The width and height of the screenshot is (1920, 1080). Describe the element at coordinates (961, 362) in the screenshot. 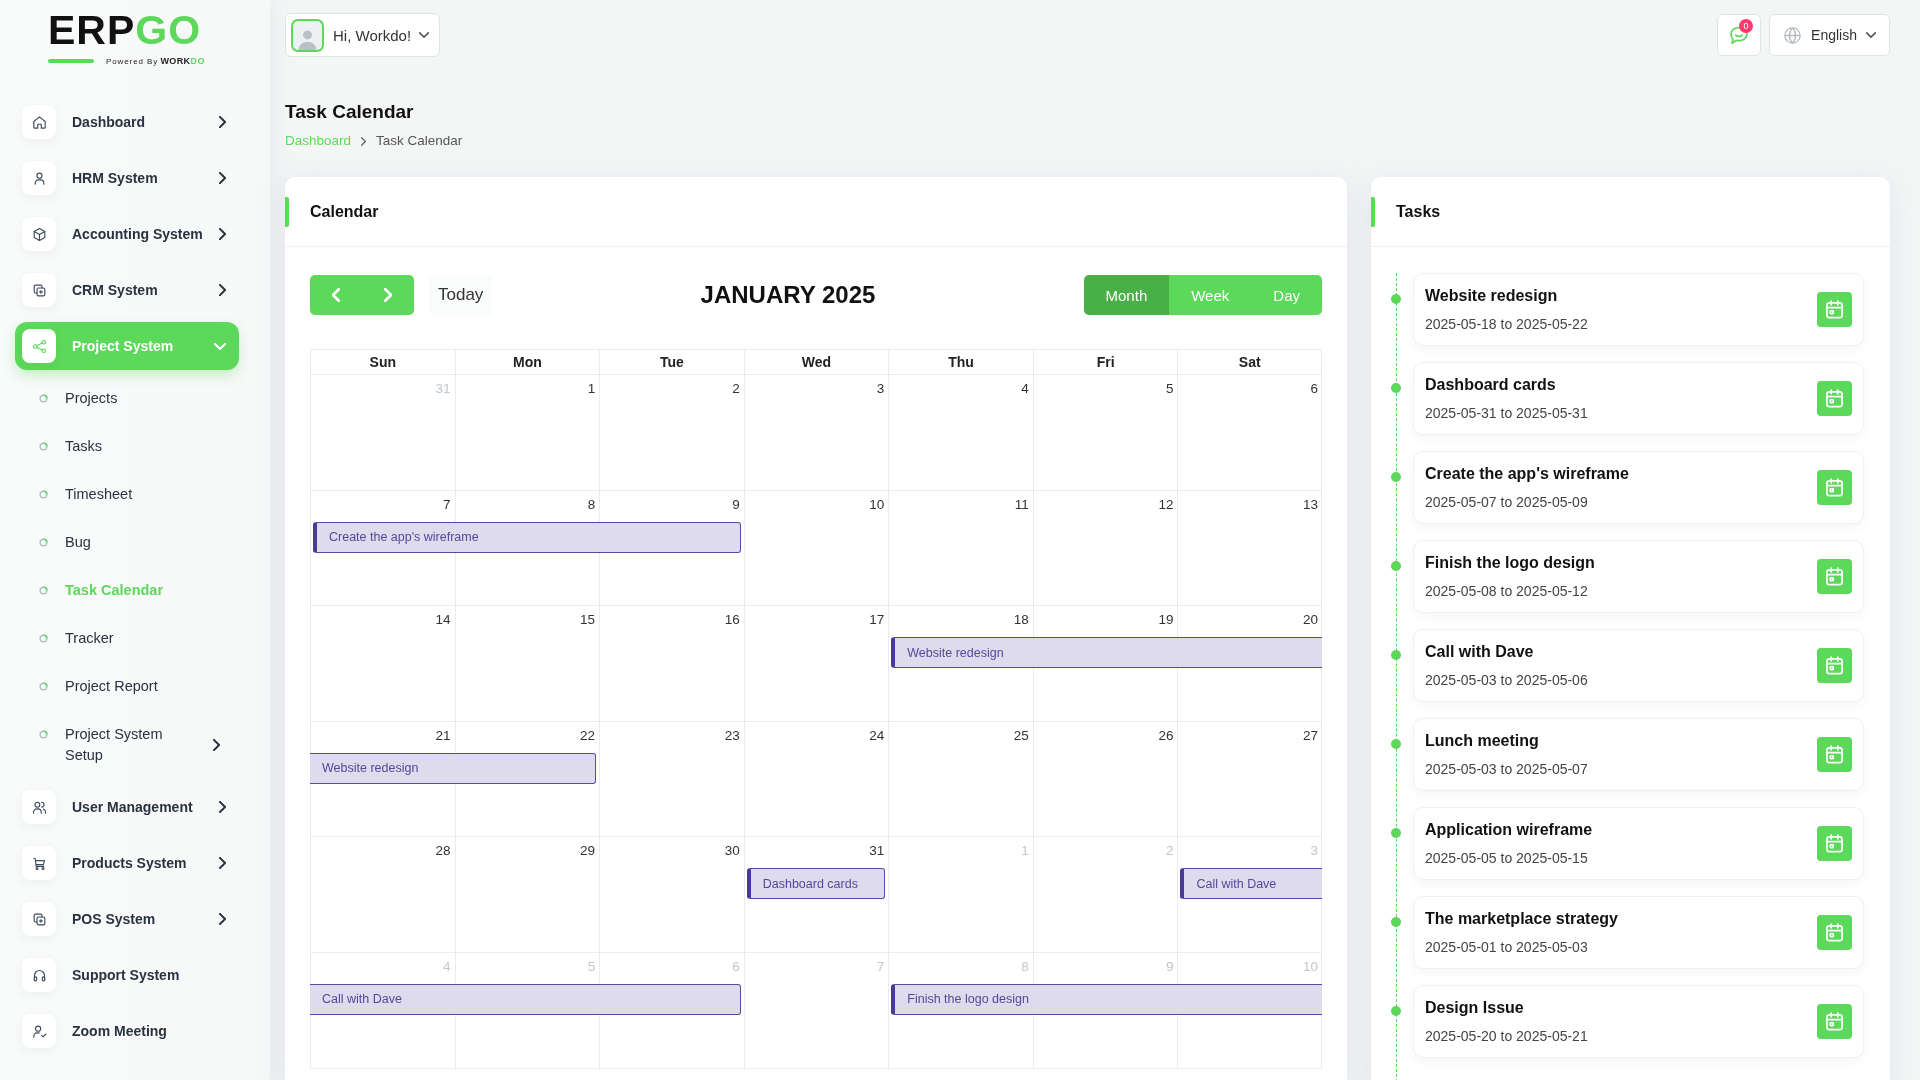

I see `weekday-label: Thu` at that location.